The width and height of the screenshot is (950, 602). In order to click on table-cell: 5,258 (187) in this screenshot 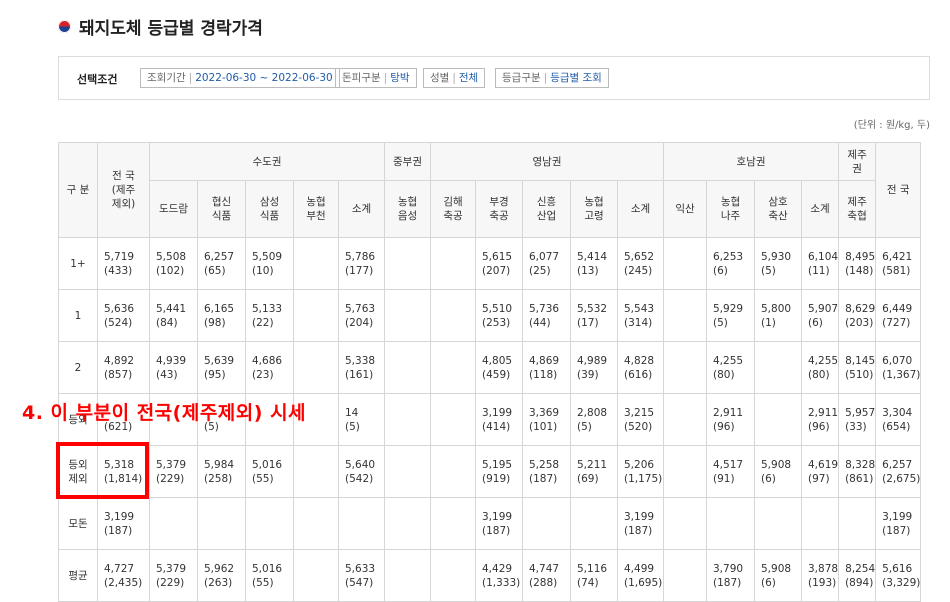, I will do `click(546, 471)`.